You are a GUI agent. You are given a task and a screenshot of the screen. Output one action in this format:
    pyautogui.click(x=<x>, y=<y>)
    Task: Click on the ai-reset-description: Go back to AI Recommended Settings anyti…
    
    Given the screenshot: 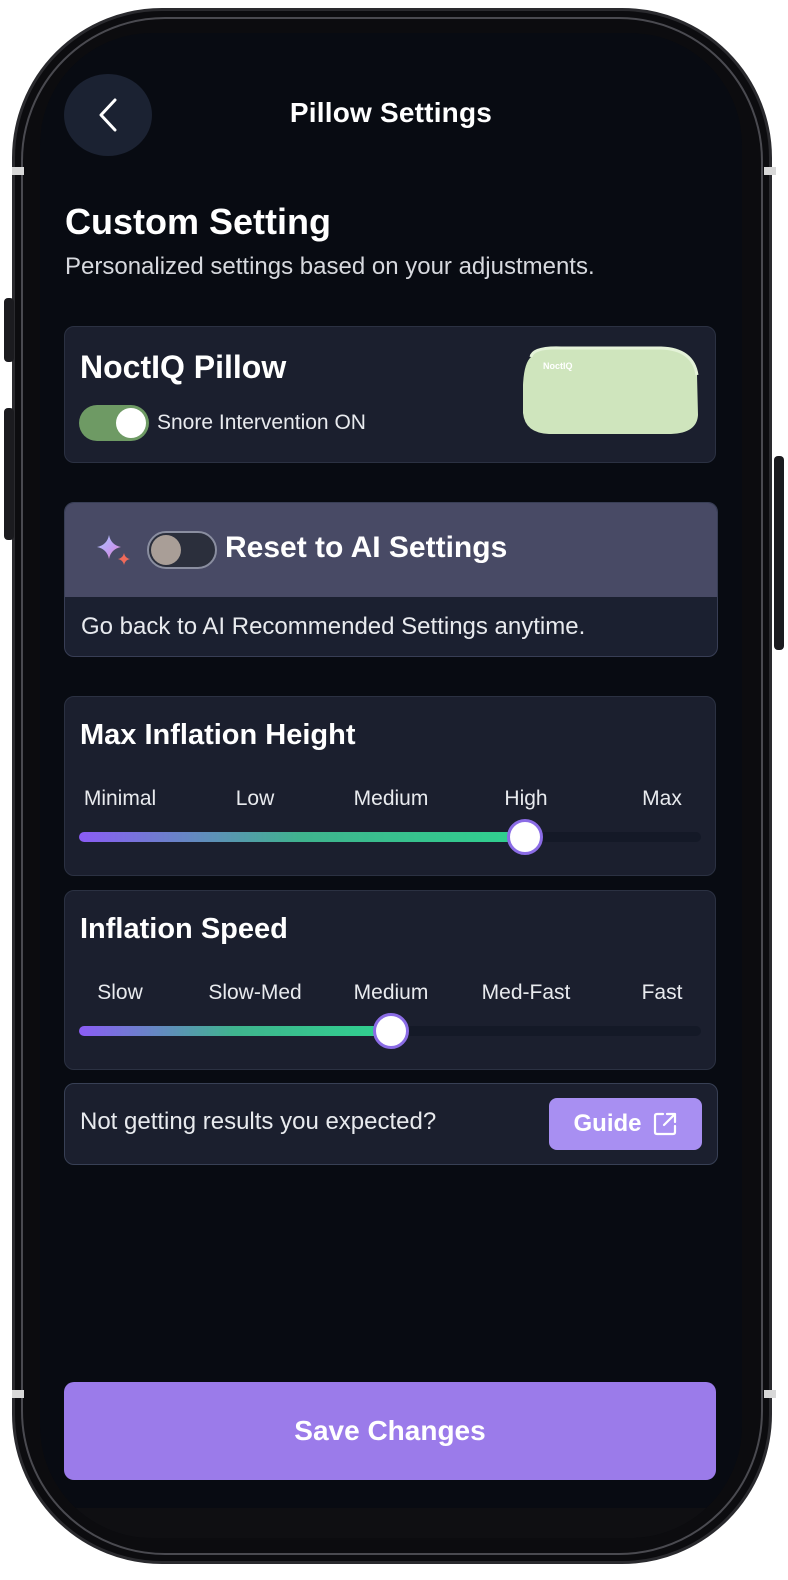 What is the action you would take?
    pyautogui.click(x=333, y=626)
    